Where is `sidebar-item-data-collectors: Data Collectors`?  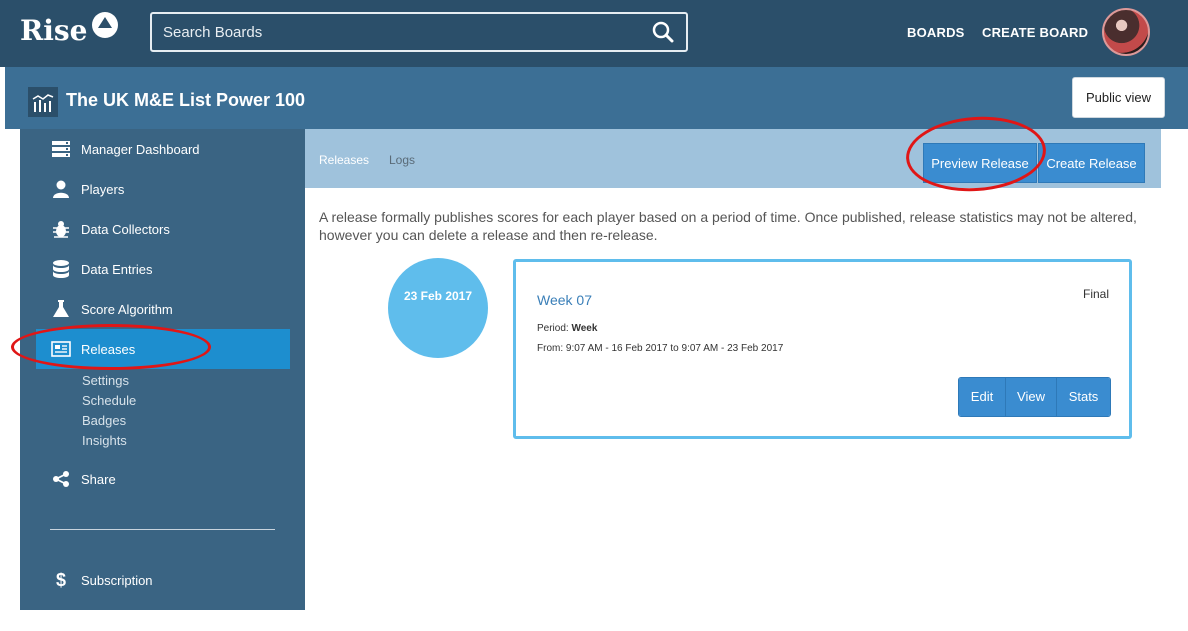 sidebar-item-data-collectors: Data Collectors is located at coordinates (155, 229).